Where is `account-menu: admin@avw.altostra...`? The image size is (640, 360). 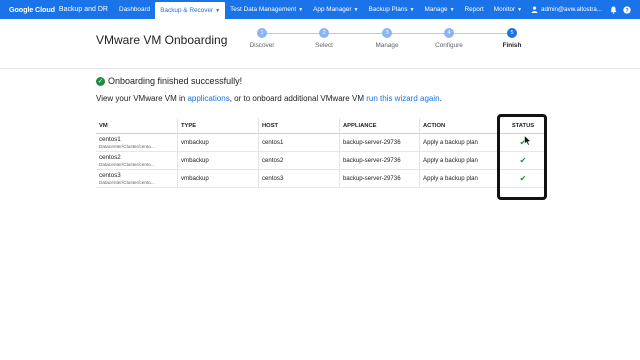
account-menu: admin@avw.altostra... is located at coordinates (566, 9).